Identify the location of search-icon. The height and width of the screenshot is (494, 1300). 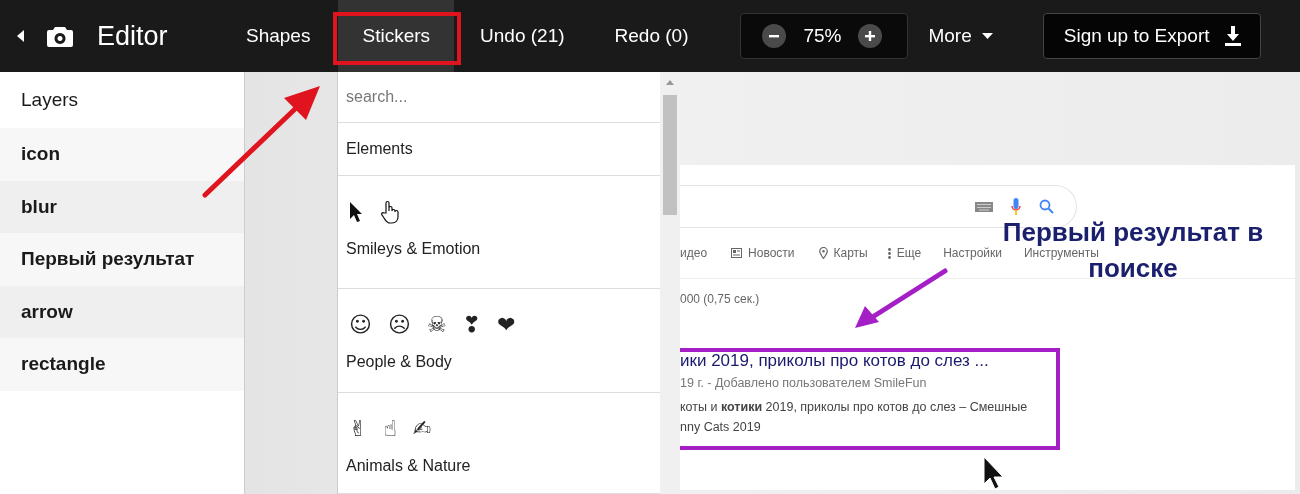
(1046, 206).